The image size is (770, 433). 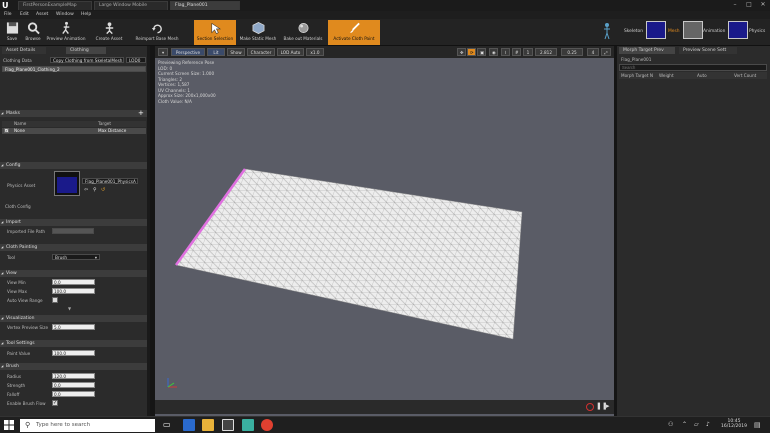 What do you see at coordinates (142, 113) in the screenshot?
I see `add-mask-icon: +` at bounding box center [142, 113].